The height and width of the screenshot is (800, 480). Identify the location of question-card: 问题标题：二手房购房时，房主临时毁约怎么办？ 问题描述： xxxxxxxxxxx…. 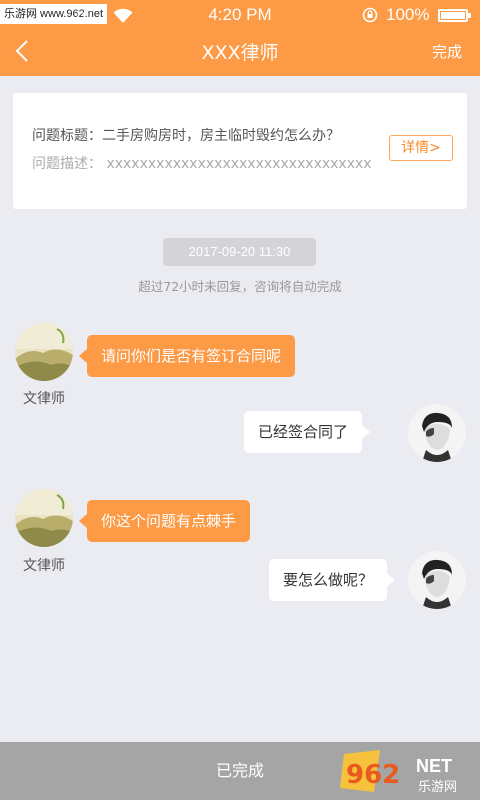
(240, 151).